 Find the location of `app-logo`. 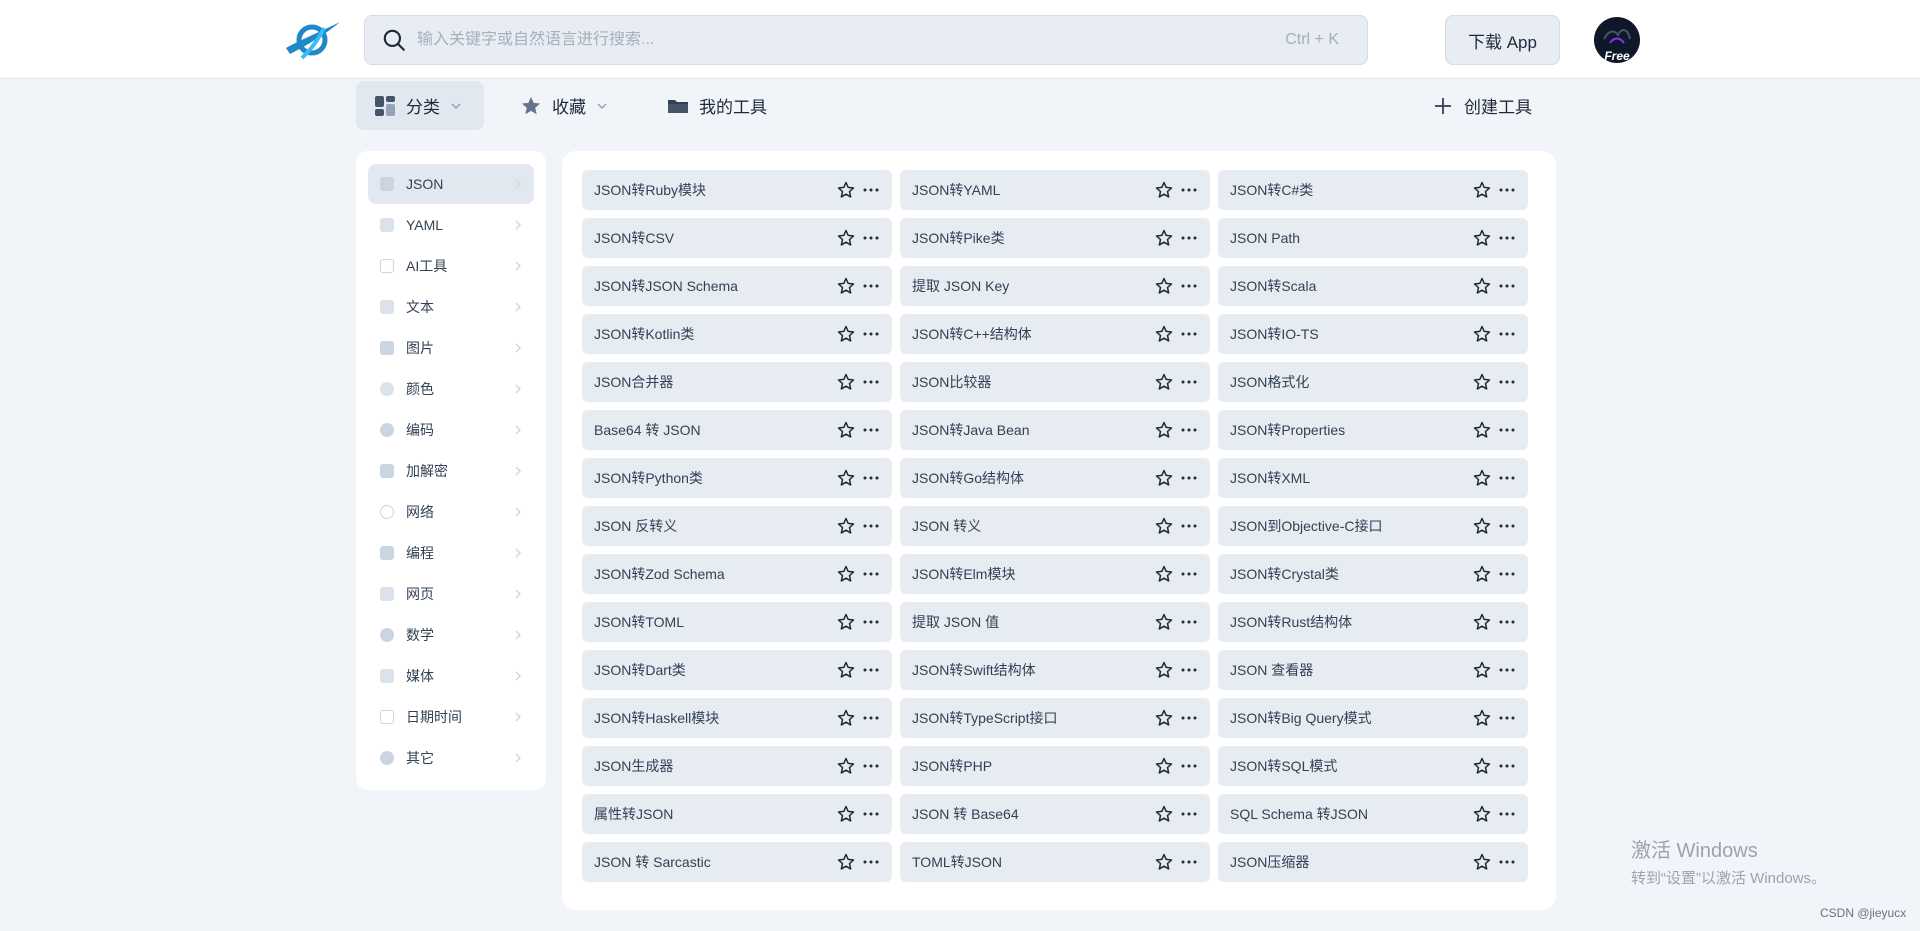

app-logo is located at coordinates (312, 40).